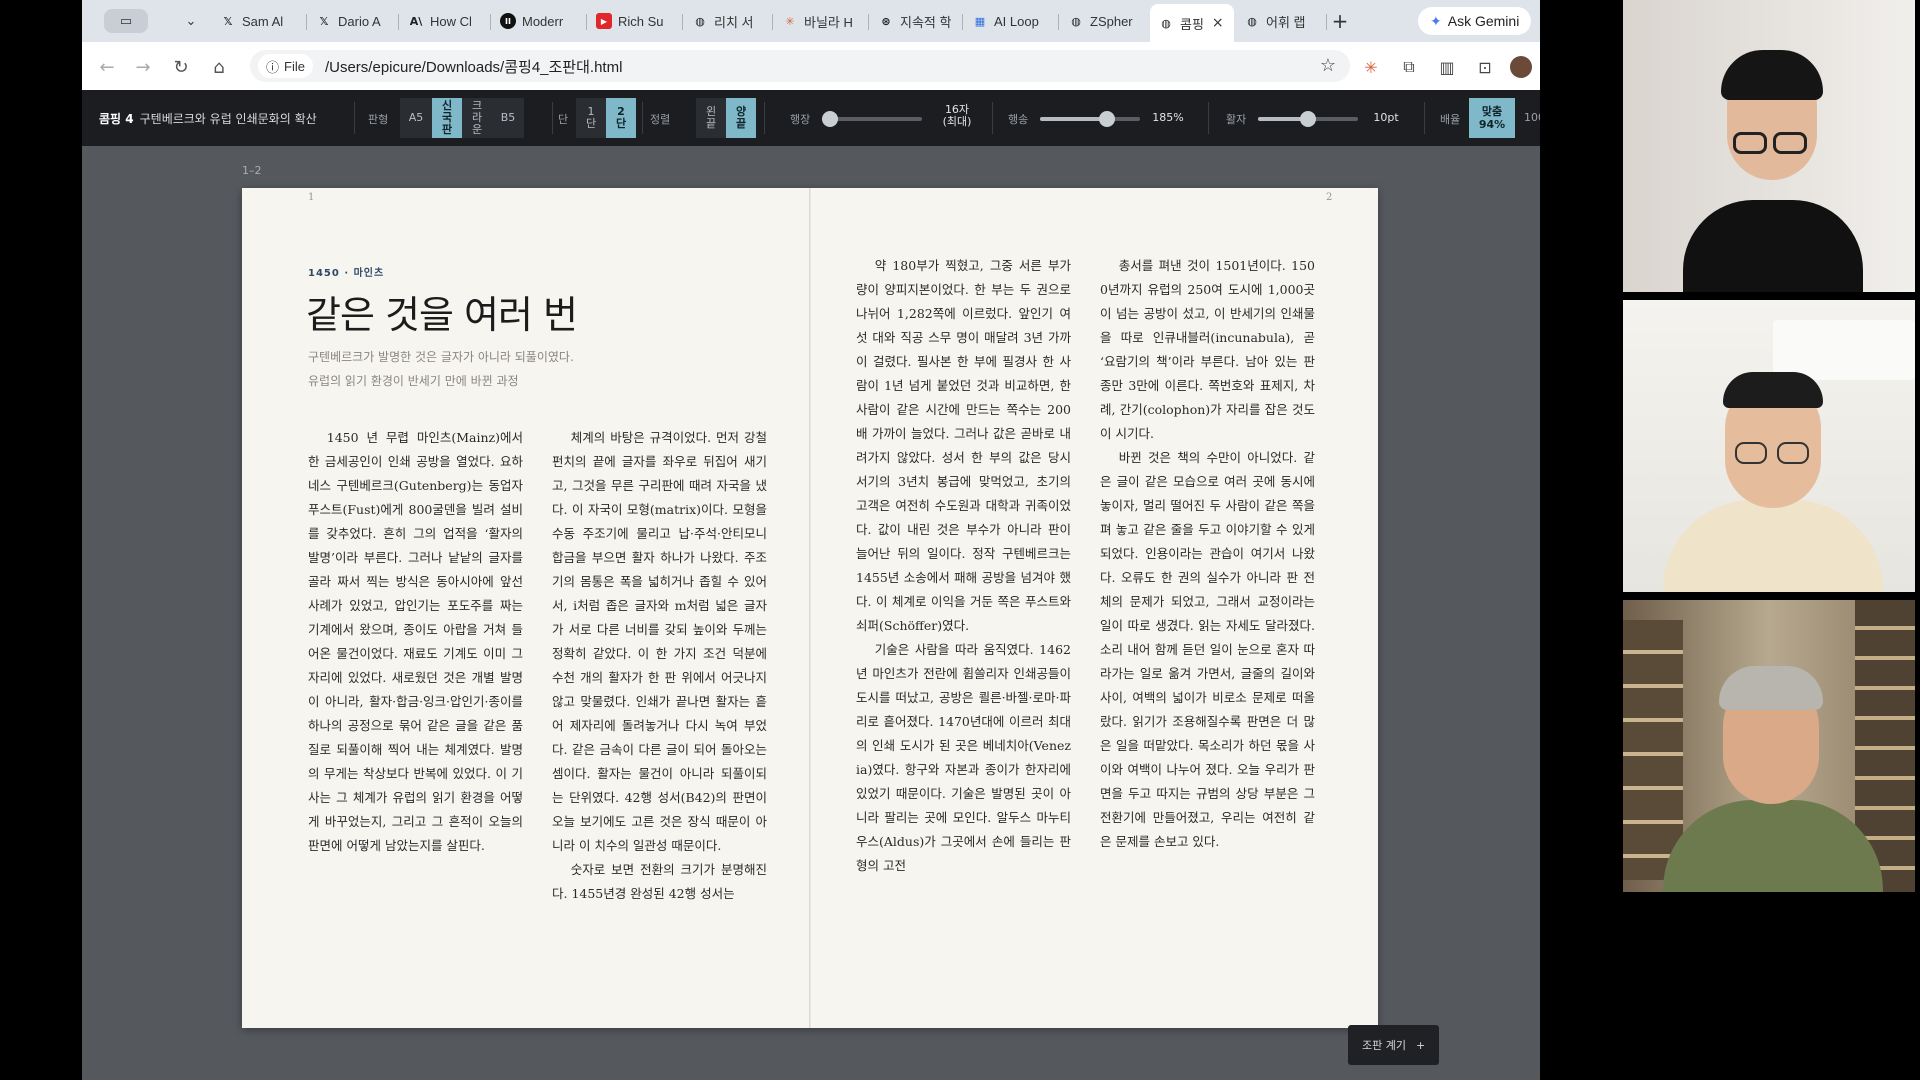  What do you see at coordinates (126, 21) in the screenshot?
I see `tab-groups-button: ▭` at bounding box center [126, 21].